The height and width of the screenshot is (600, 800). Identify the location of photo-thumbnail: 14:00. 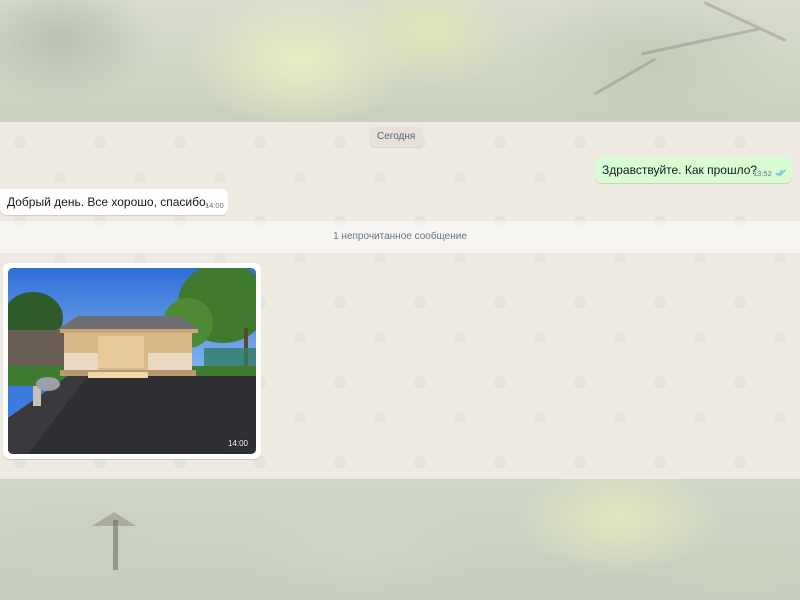
(132, 361).